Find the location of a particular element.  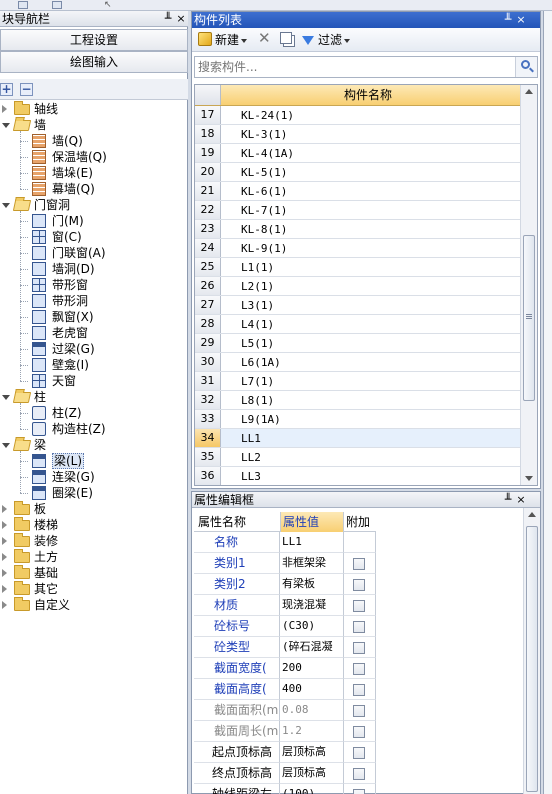

property-value: 有梁板 is located at coordinates (312, 584).